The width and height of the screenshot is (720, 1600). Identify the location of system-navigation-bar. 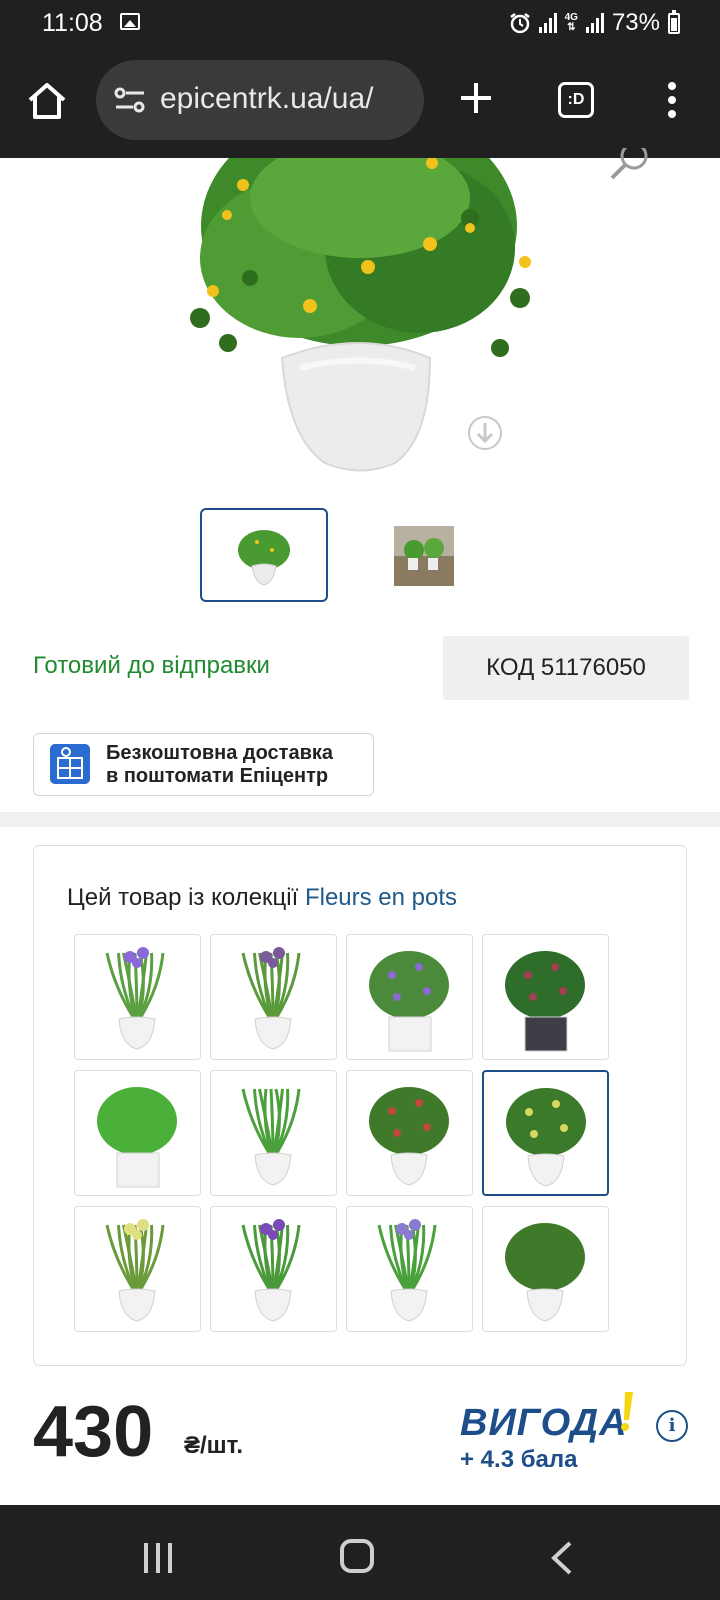
(360, 1552).